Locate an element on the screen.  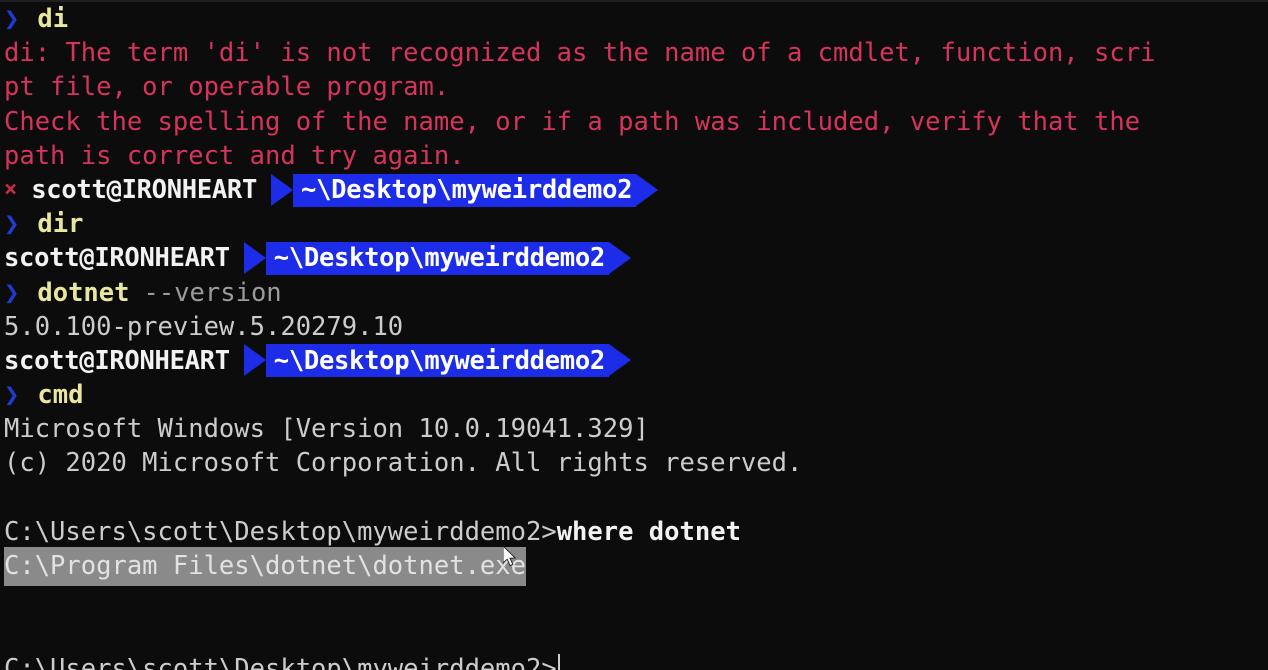
powerline-prompt-1: × scott@IRONHEART ~\Desktop\myweirddemo2 is located at coordinates (634, 190).